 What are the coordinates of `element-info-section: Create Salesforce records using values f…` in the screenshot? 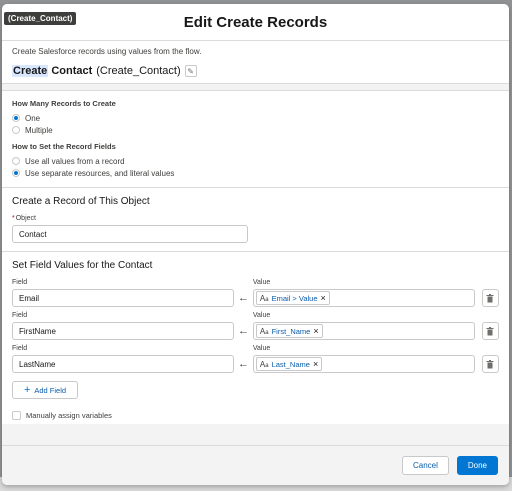 It's located at (255, 62).